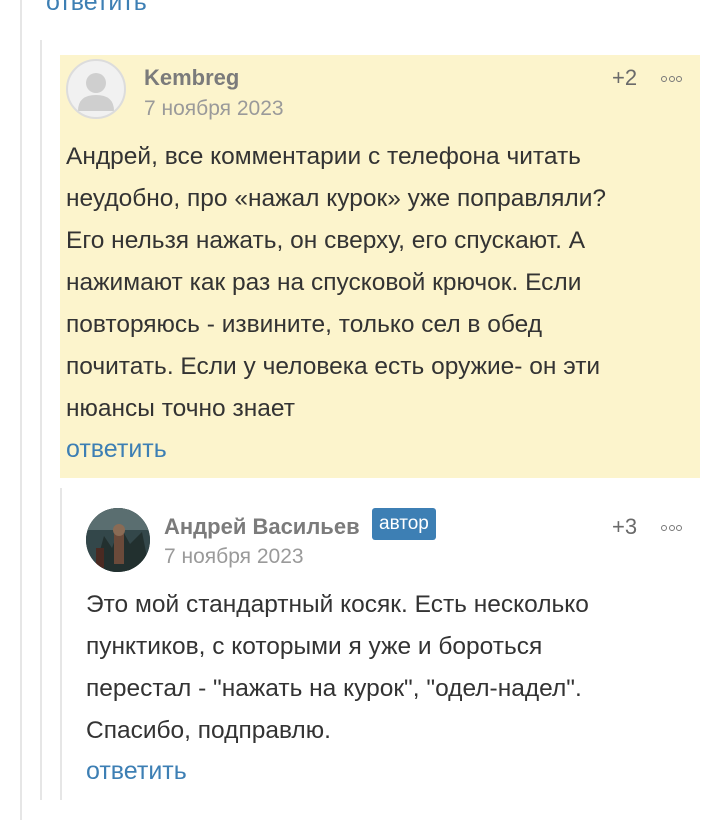 This screenshot has height=820, width=720. I want to click on comment-text-line: Спасибо, подправлю., so click(208, 730).